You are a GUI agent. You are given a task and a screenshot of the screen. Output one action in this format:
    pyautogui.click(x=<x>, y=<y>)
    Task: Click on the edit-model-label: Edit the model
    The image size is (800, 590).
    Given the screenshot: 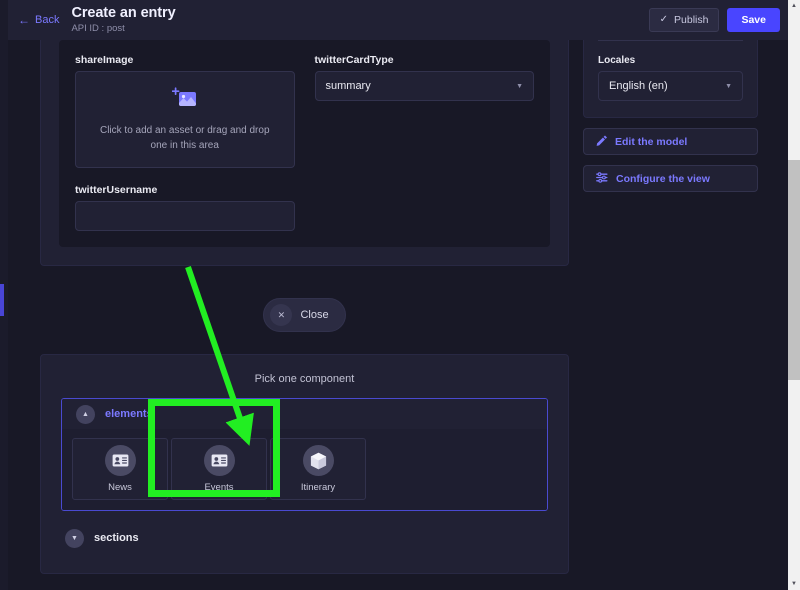 What is the action you would take?
    pyautogui.click(x=651, y=141)
    